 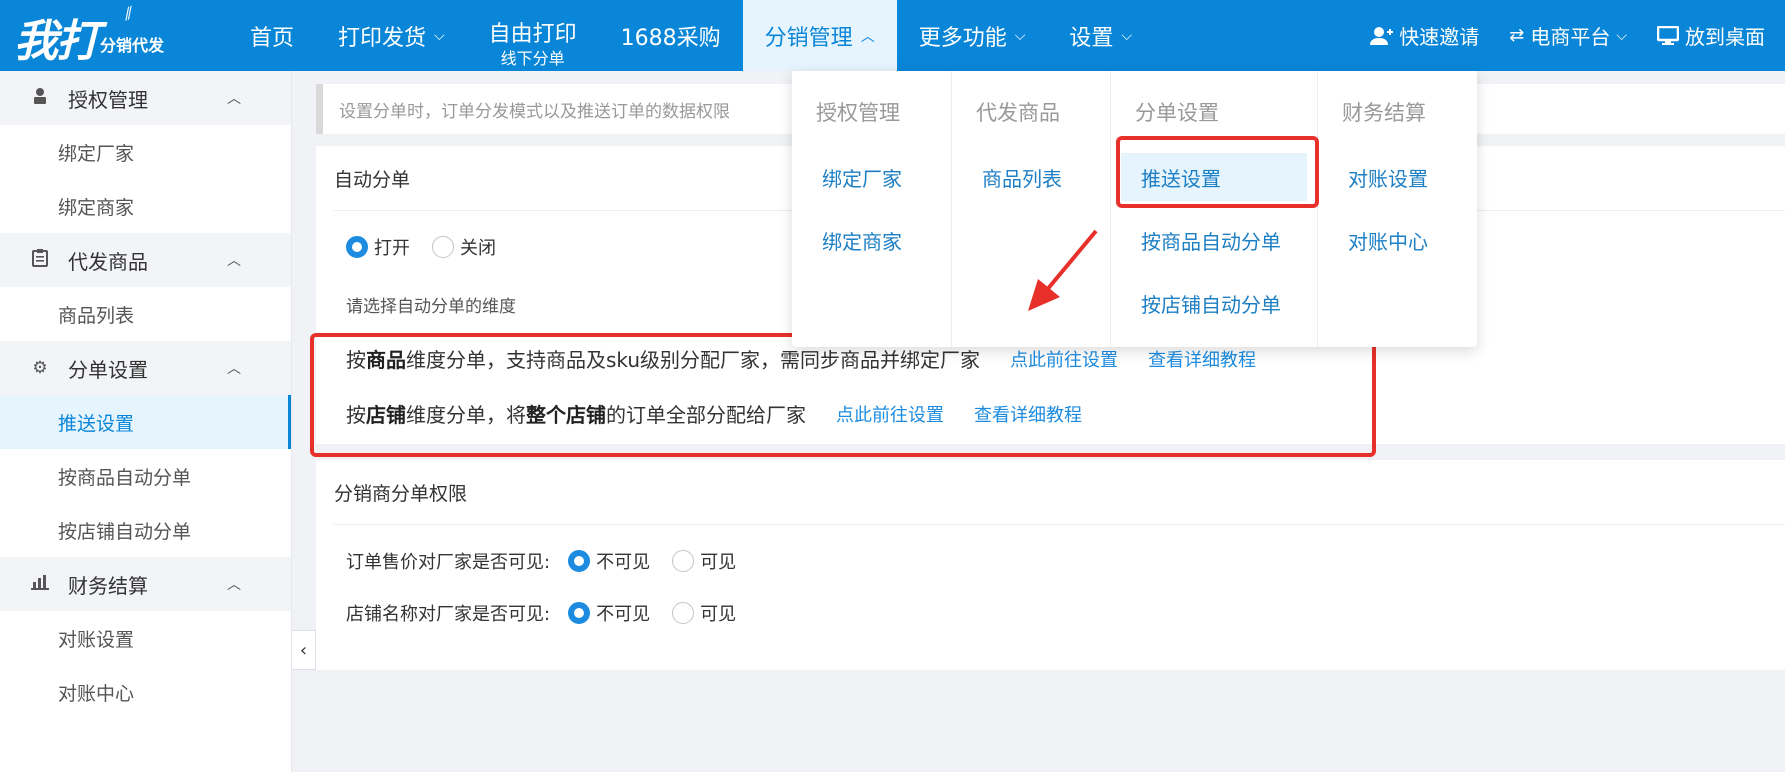 I want to click on ecommerce-platform-label: 电商平台, so click(x=1570, y=37).